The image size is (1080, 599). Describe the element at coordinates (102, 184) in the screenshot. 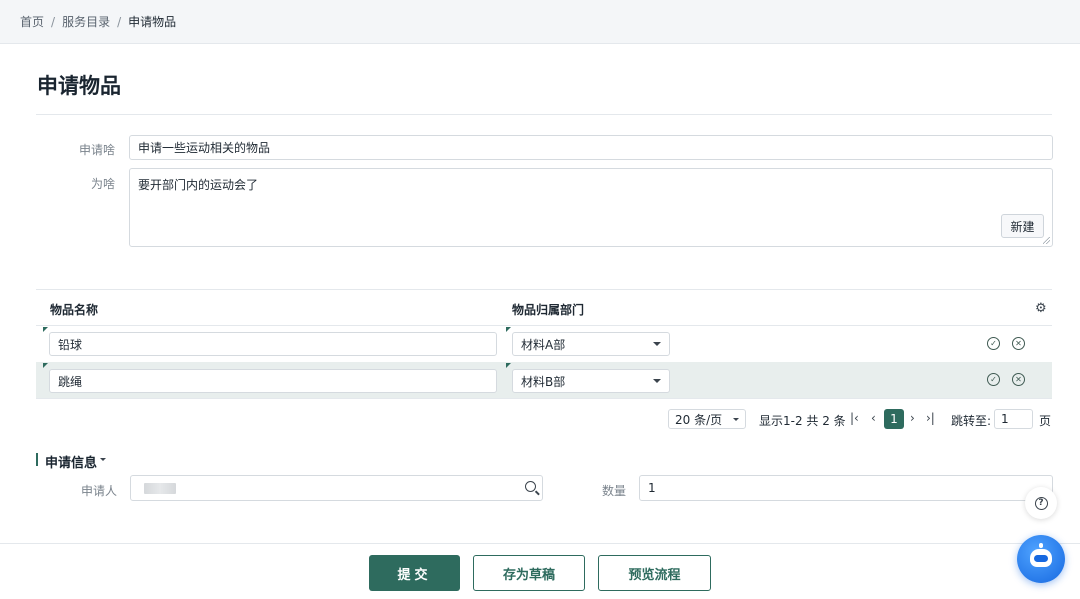

I see `why-label: 为啥` at that location.